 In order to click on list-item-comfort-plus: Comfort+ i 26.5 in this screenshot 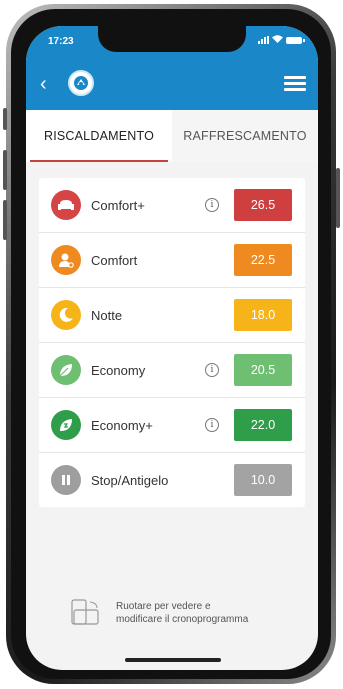, I will do `click(172, 205)`.